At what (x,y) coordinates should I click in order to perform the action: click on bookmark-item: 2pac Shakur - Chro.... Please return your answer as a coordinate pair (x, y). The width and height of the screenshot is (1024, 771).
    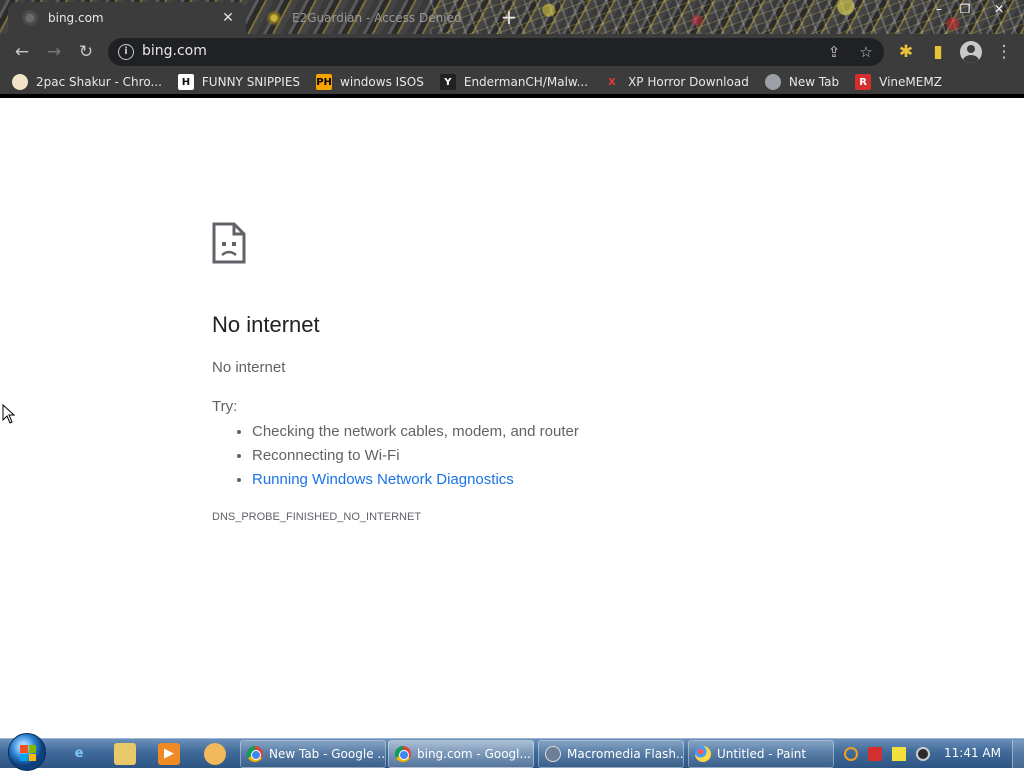
    Looking at the image, I should click on (87, 82).